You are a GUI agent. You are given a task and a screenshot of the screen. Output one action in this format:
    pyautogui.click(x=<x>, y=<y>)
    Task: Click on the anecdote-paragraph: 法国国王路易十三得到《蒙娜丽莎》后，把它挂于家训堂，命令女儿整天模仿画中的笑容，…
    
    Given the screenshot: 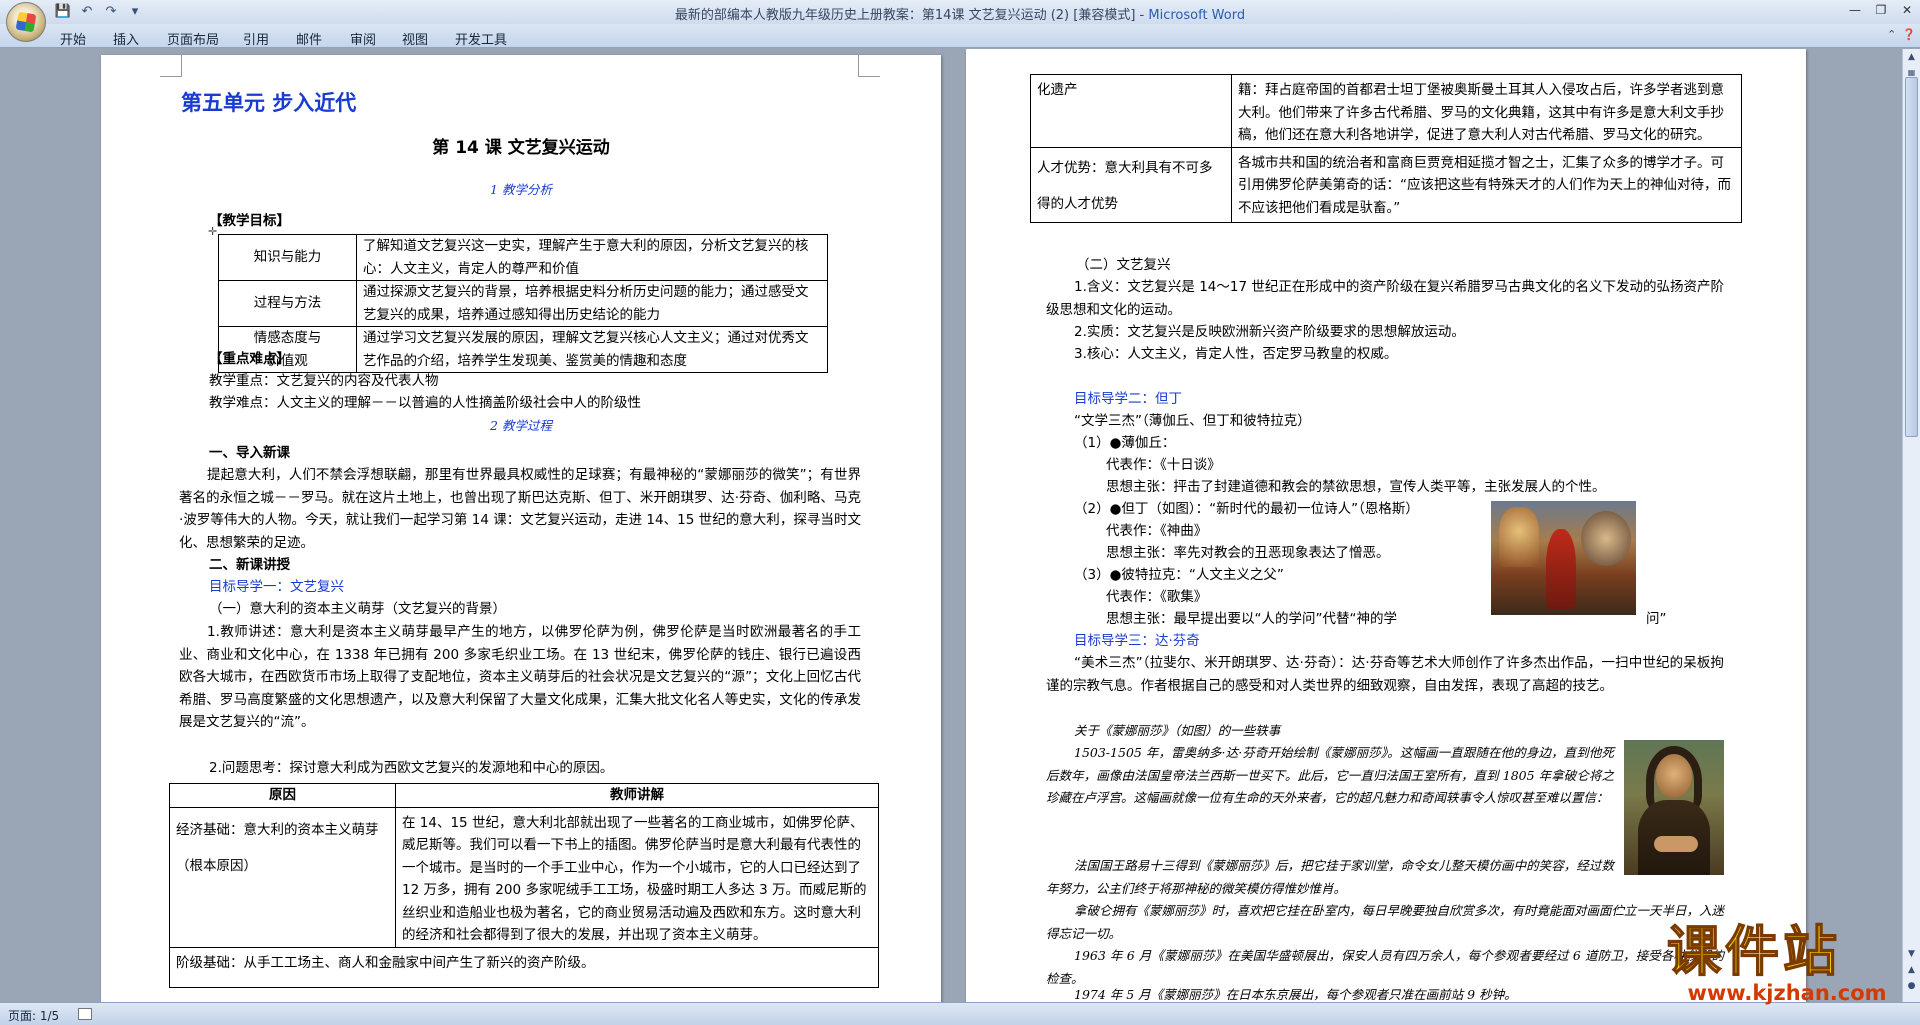 What is the action you would take?
    pyautogui.click(x=1330, y=877)
    